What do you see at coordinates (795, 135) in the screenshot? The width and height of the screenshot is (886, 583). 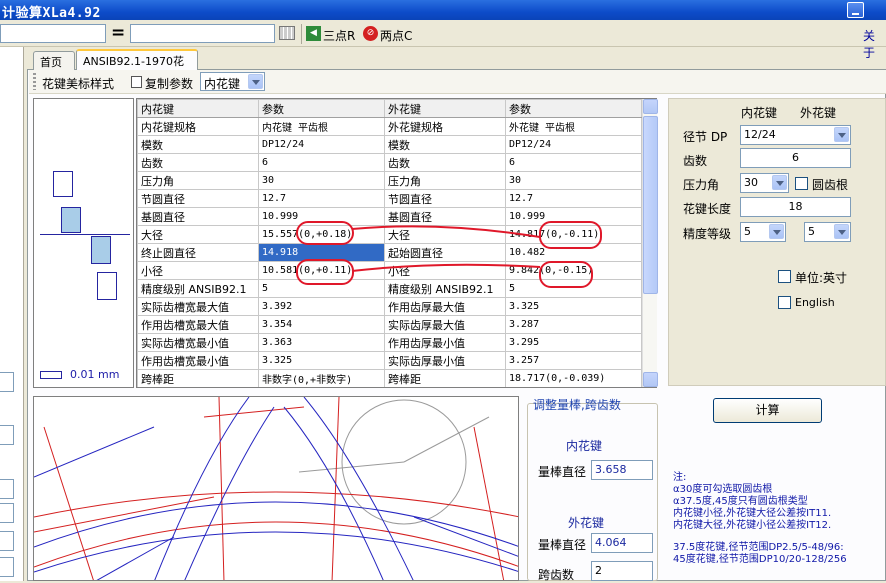 I see `dp-select: 12/24` at bounding box center [795, 135].